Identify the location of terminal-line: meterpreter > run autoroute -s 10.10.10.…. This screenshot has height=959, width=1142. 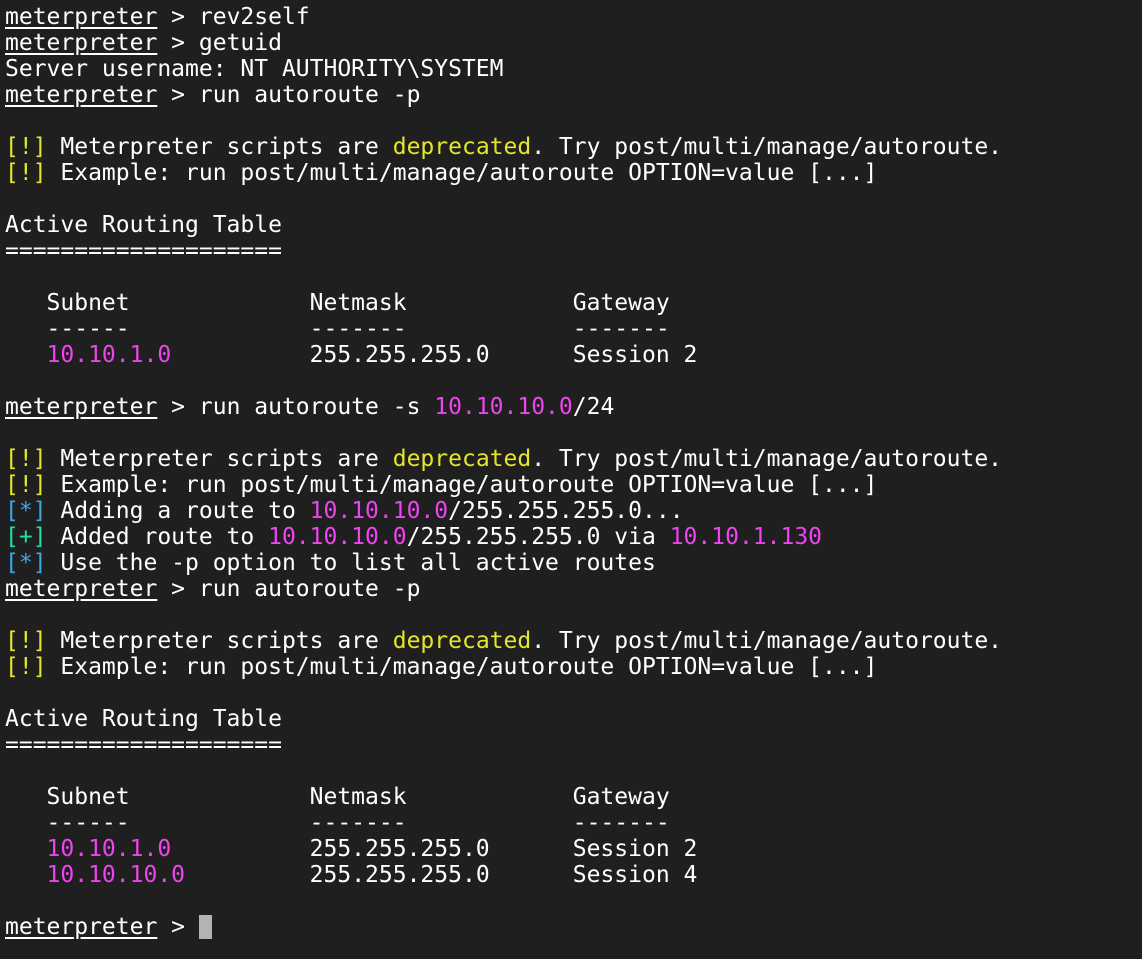
(573, 407).